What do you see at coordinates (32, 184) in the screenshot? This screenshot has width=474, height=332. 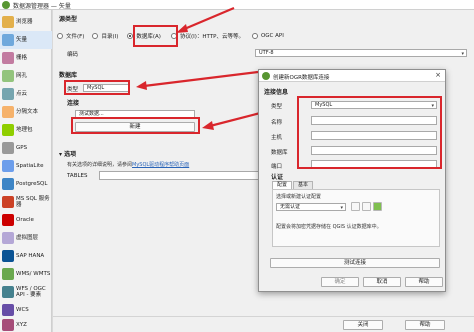 I see `sidebar-item-label: PostgreSQL` at bounding box center [32, 184].